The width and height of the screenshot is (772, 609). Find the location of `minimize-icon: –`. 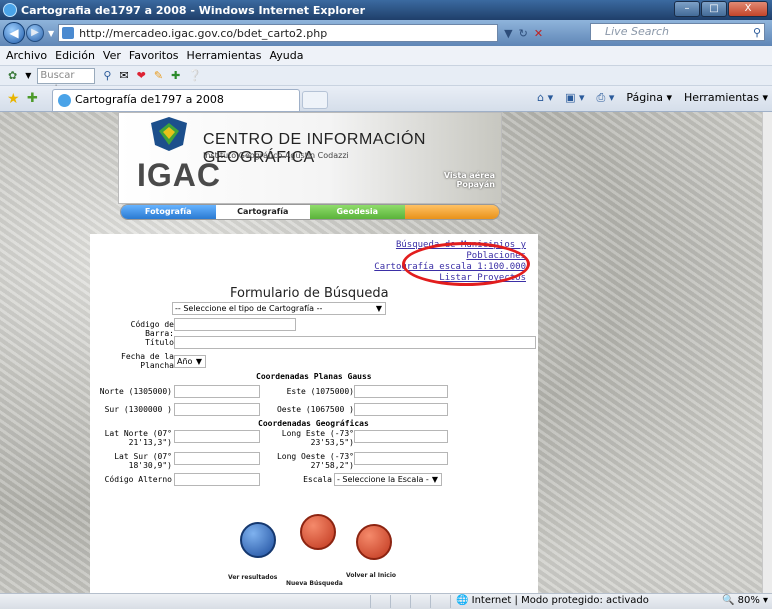

minimize-icon: – is located at coordinates (687, 9).